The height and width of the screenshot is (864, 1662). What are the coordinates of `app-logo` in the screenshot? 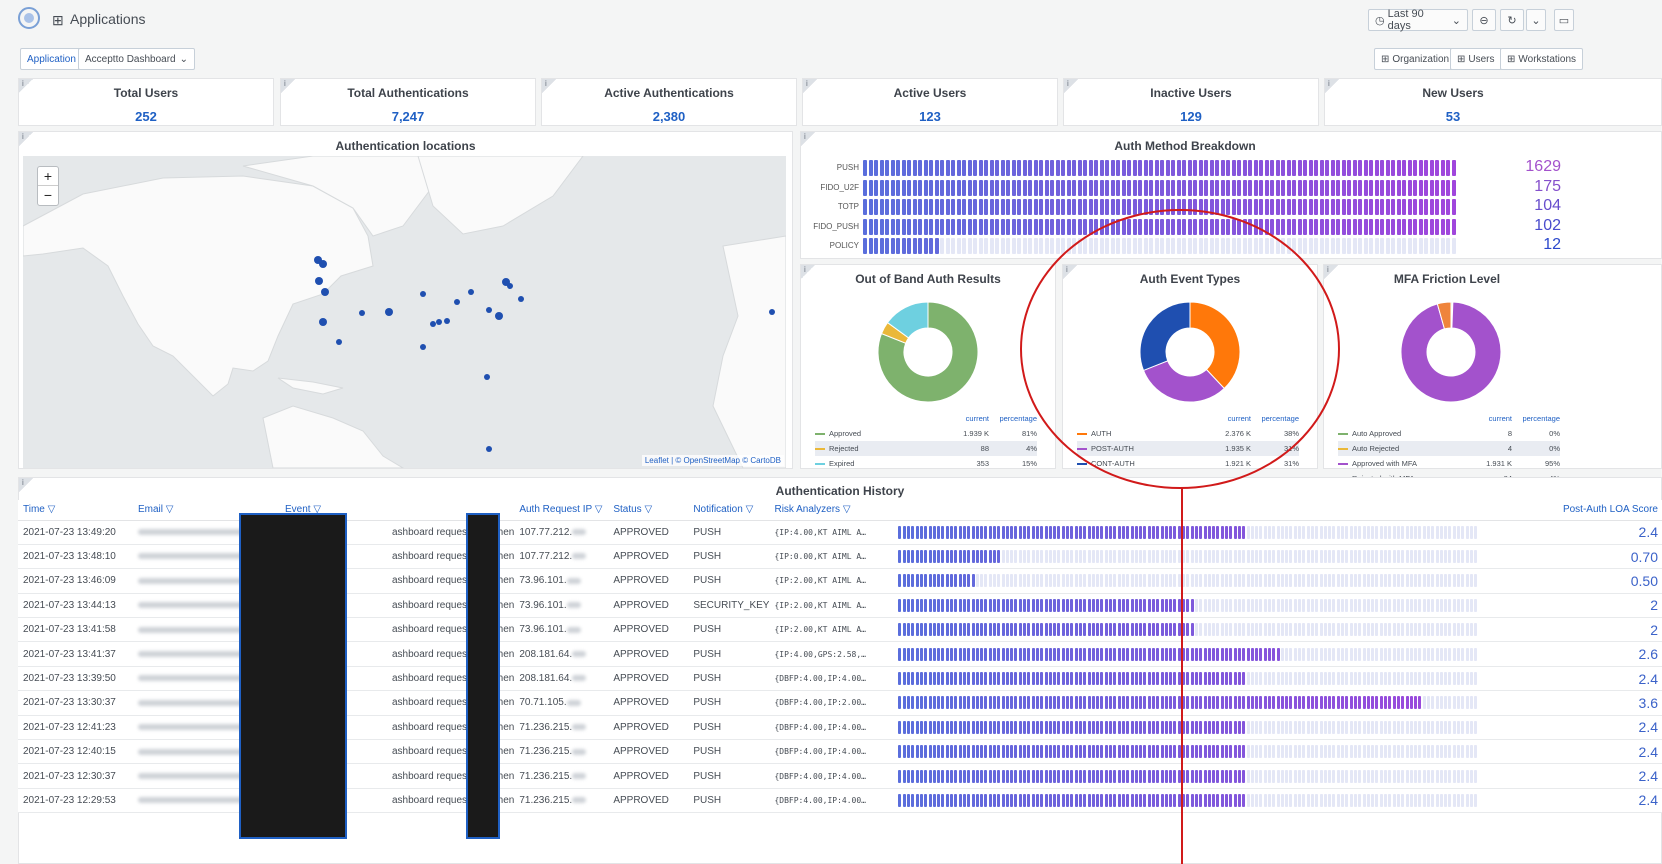 It's located at (29, 18).